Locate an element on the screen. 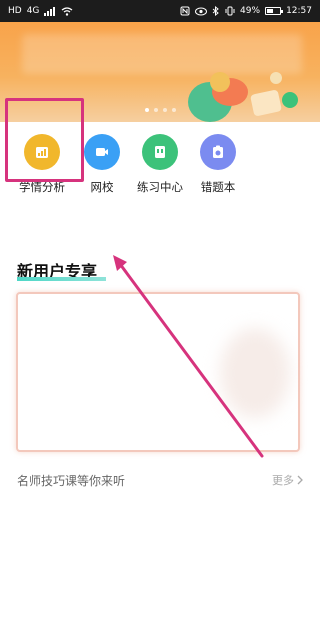 This screenshot has width=320, height=626. nav-label: 错题本 is located at coordinates (218, 187).